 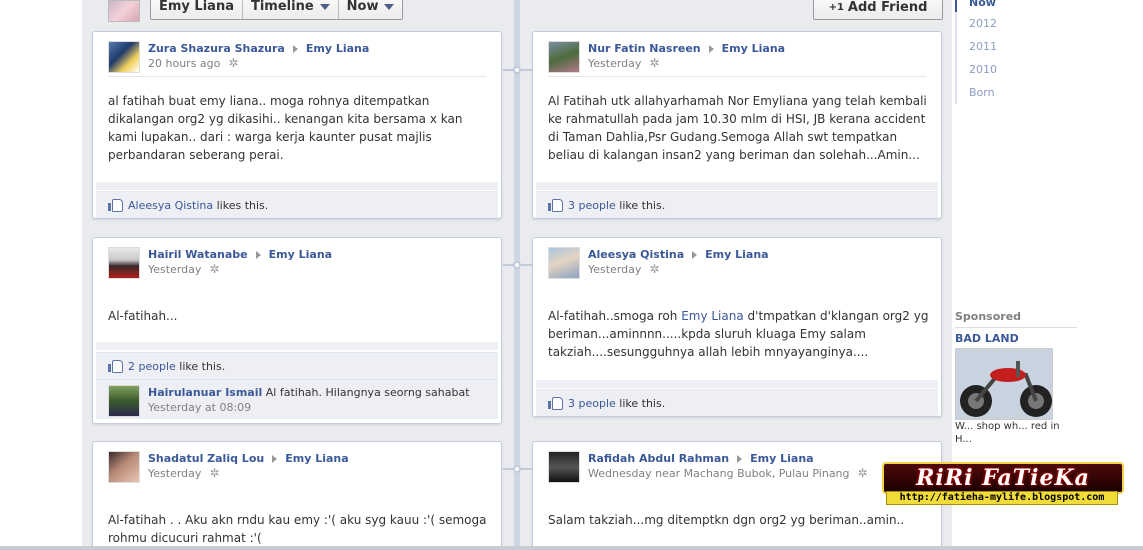 I want to click on caret-down-icon, so click(x=324, y=7).